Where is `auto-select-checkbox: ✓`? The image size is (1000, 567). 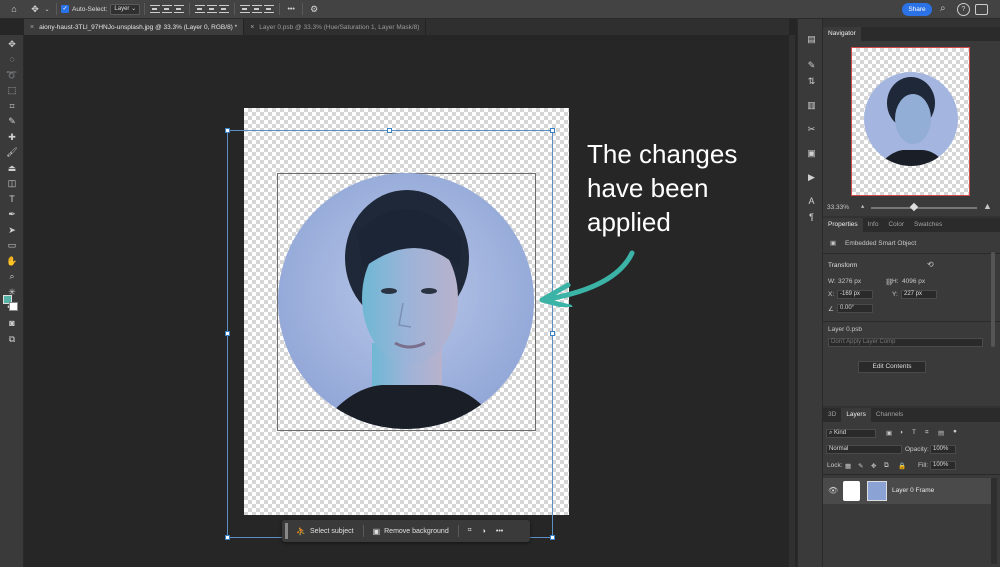
auto-select-checkbox: ✓ is located at coordinates (65, 9).